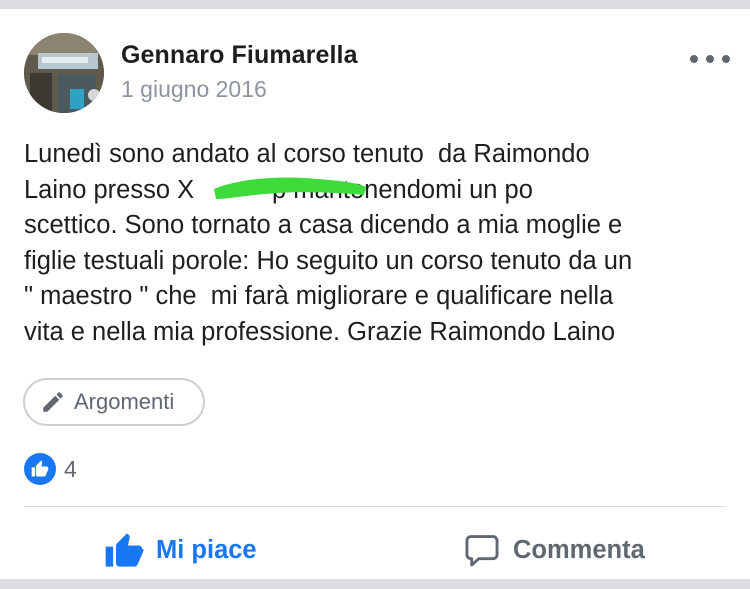  I want to click on avatar, so click(64, 73).